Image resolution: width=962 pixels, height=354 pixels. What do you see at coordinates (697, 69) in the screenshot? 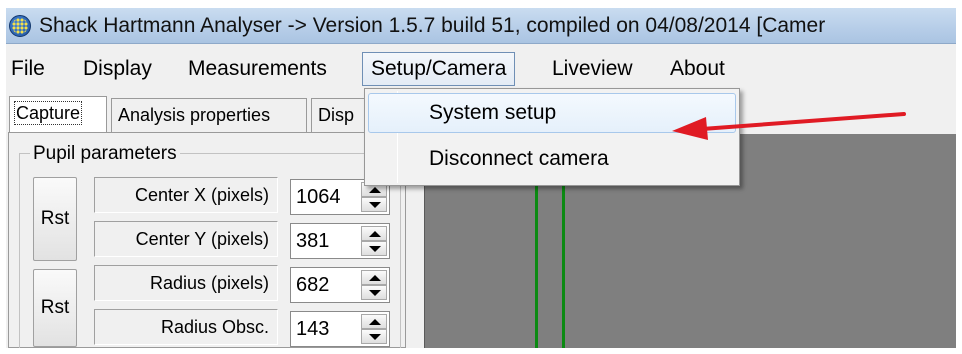
I see `menu-about: About` at bounding box center [697, 69].